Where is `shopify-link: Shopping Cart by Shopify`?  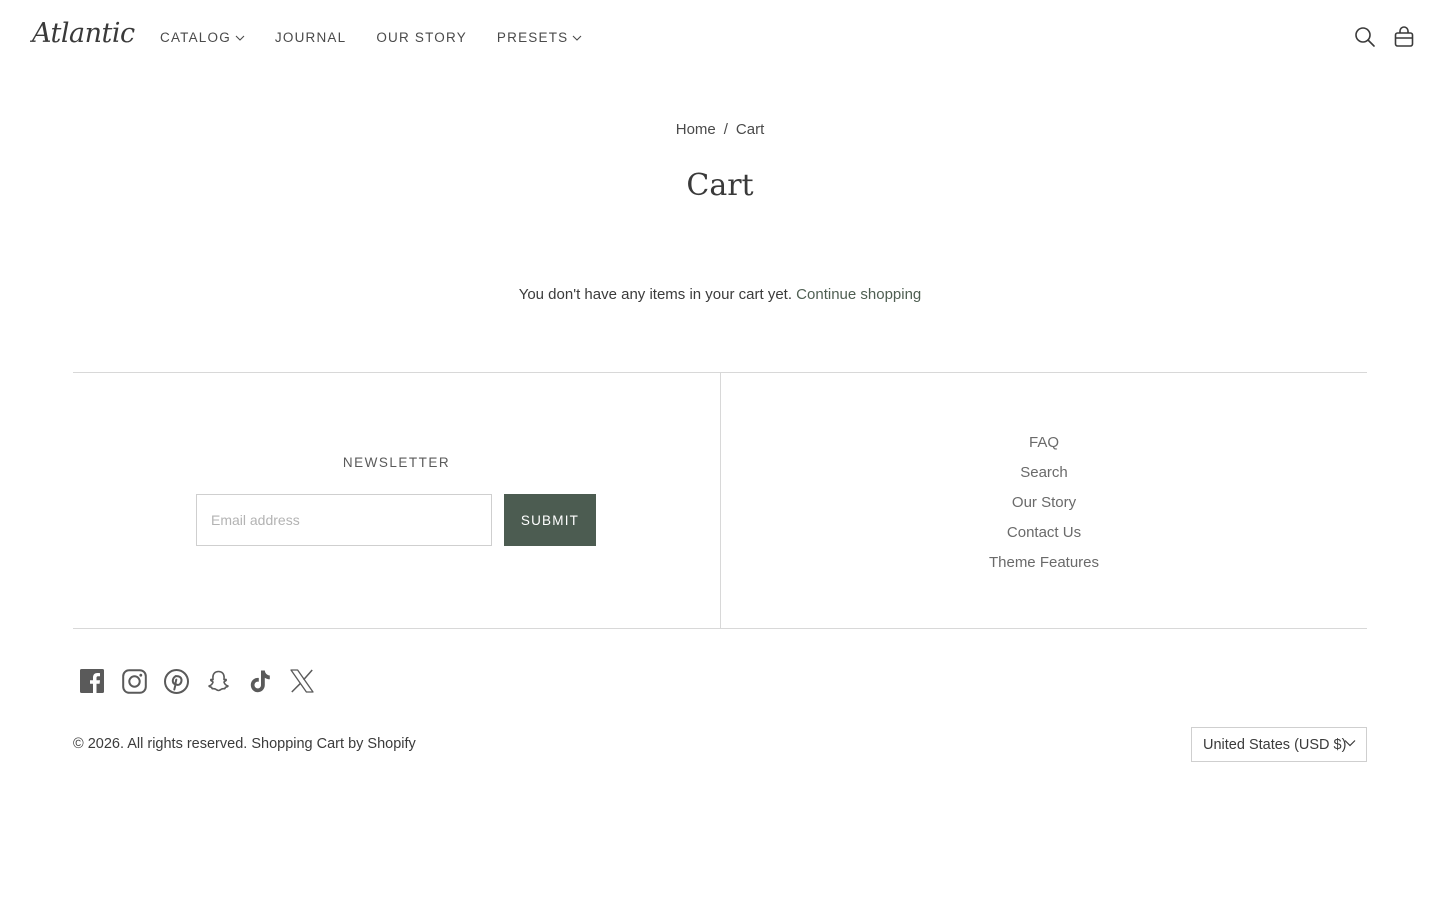 shopify-link: Shopping Cart by Shopify is located at coordinates (333, 744).